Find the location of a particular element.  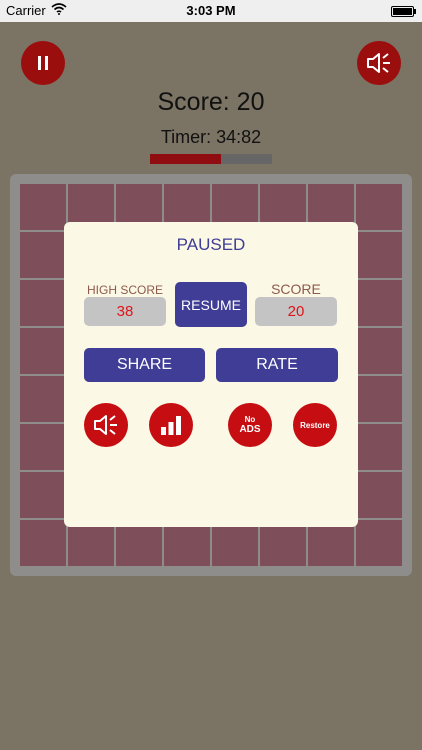

status-time: 3:03 PM is located at coordinates (211, 10).